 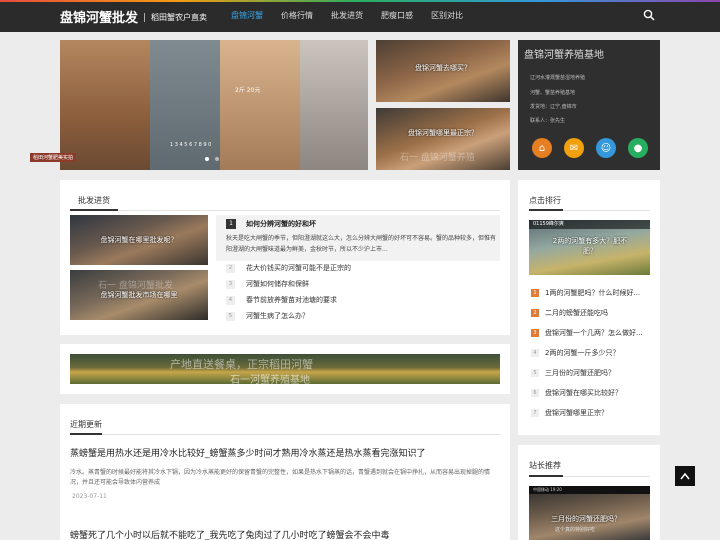 What do you see at coordinates (291, 300) in the screenshot?
I see `list-item-title: 春节前放养蟹苗对池塘的要求` at bounding box center [291, 300].